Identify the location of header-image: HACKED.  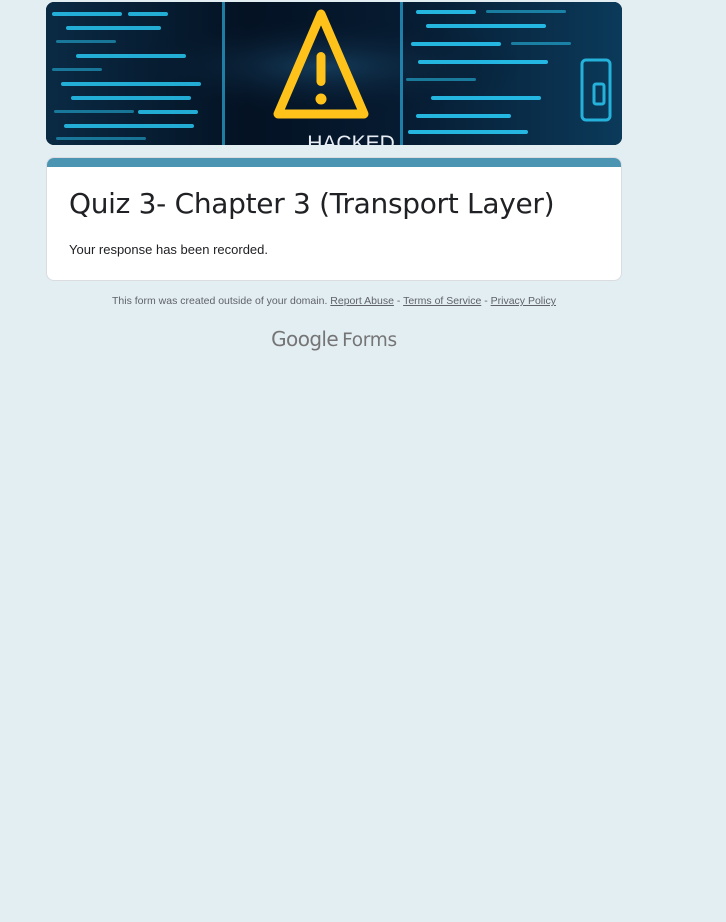
(334, 73).